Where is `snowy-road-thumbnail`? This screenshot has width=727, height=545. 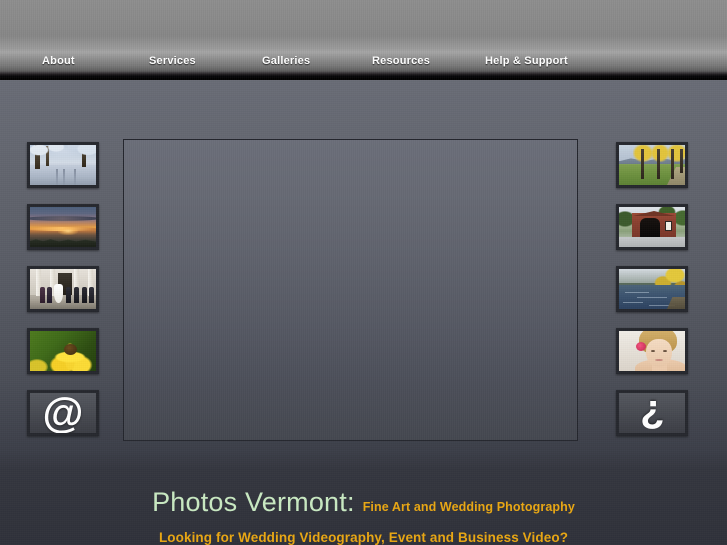
snowy-road-thumbnail is located at coordinates (63, 165).